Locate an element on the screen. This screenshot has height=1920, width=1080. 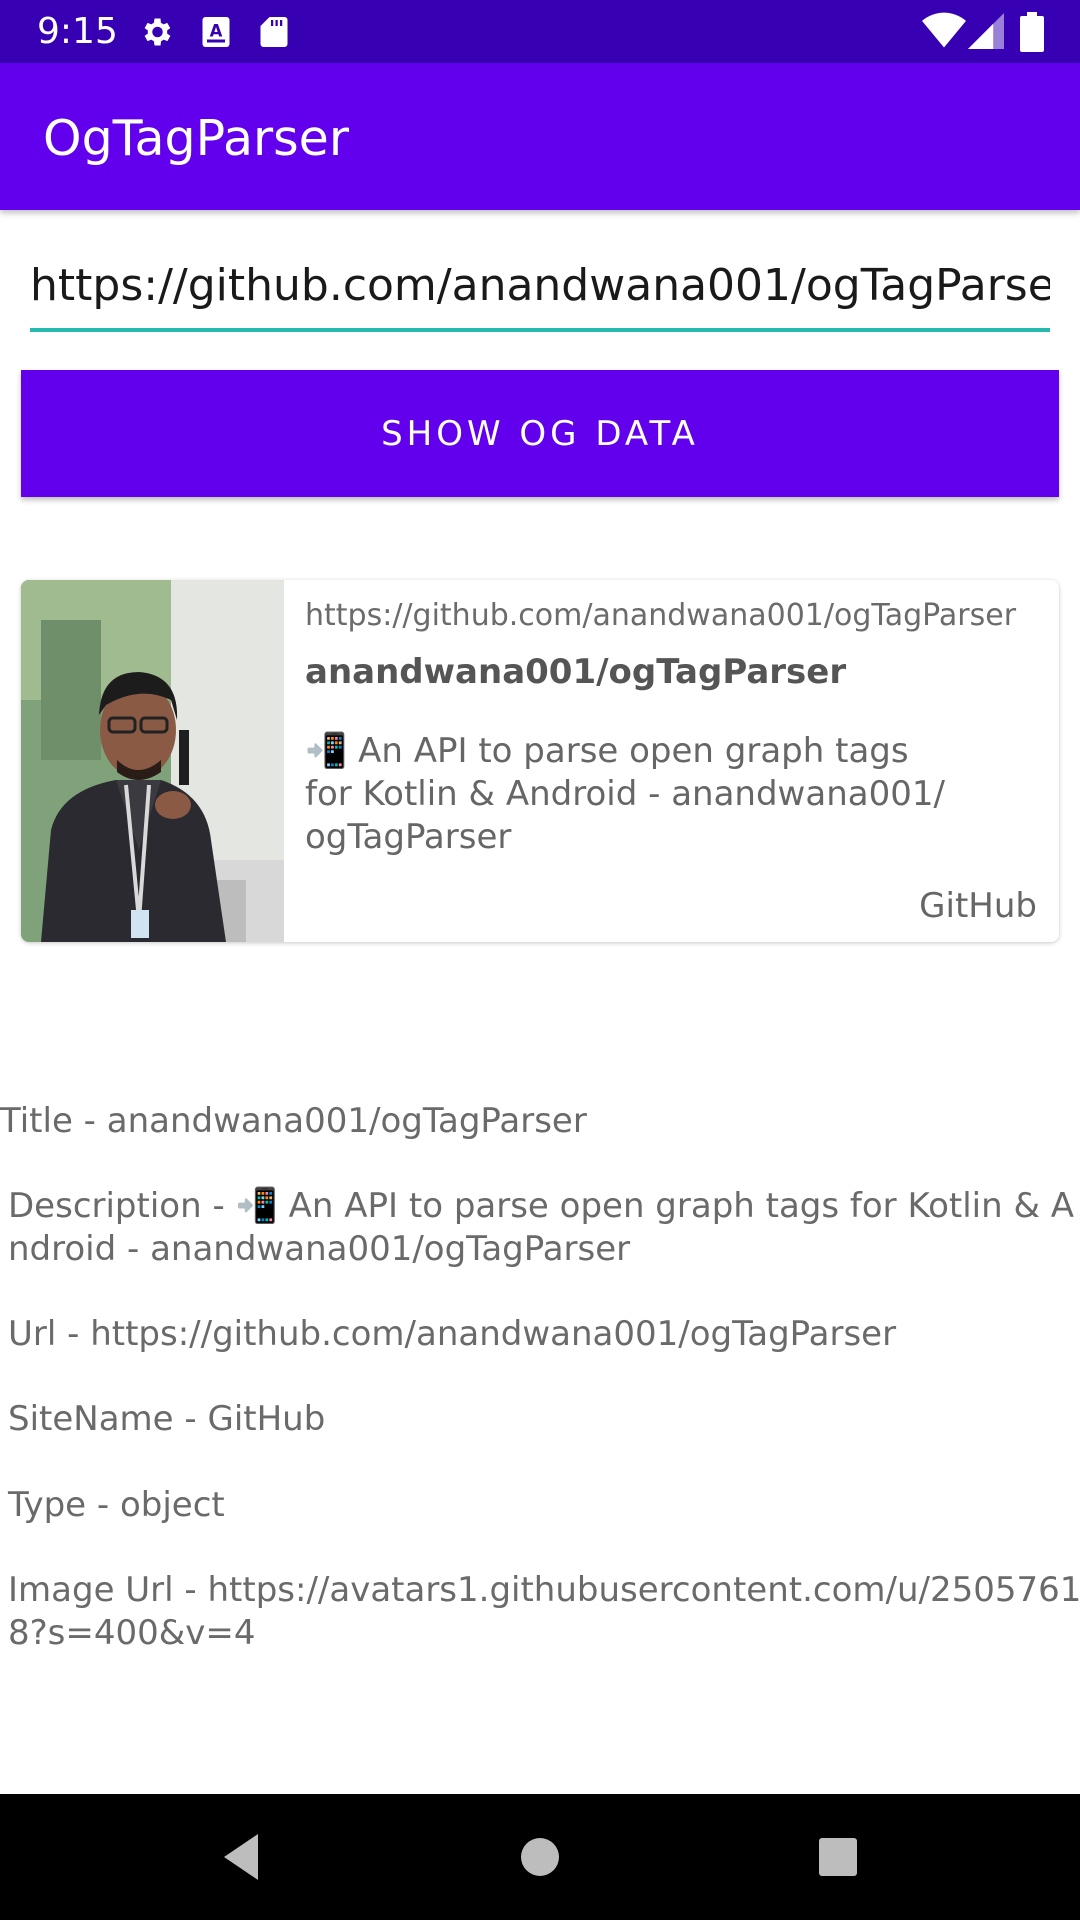
sd-card-icon is located at coordinates (274, 32).